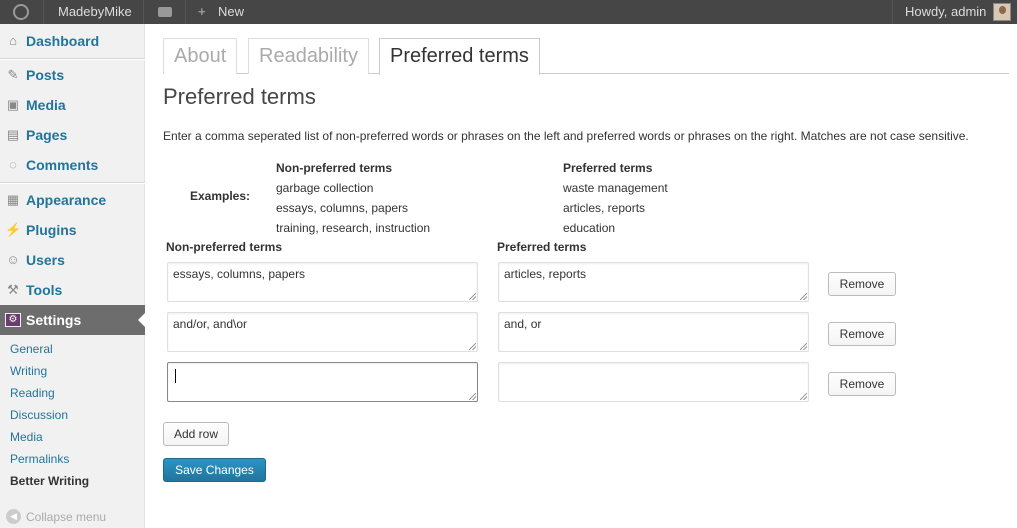 Image resolution: width=1017 pixels, height=528 pixels. What do you see at coordinates (353, 228) in the screenshot?
I see `example-non-preferred-item: training, research, instruction` at bounding box center [353, 228].